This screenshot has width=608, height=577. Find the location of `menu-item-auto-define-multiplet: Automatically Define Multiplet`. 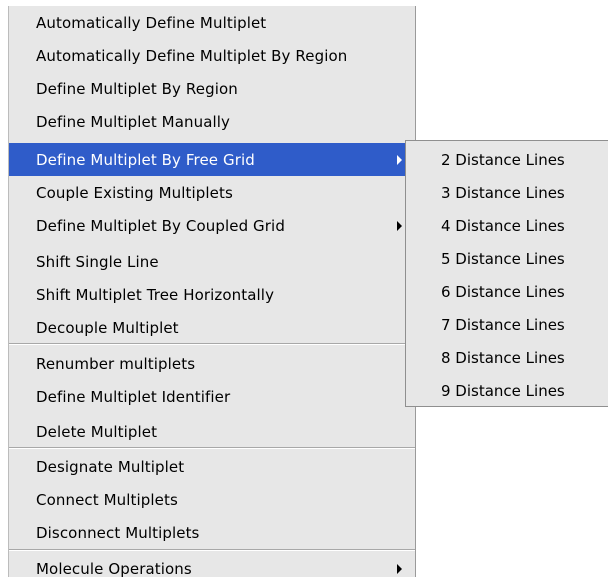

menu-item-auto-define-multiplet: Automatically Define Multiplet is located at coordinates (212, 22).